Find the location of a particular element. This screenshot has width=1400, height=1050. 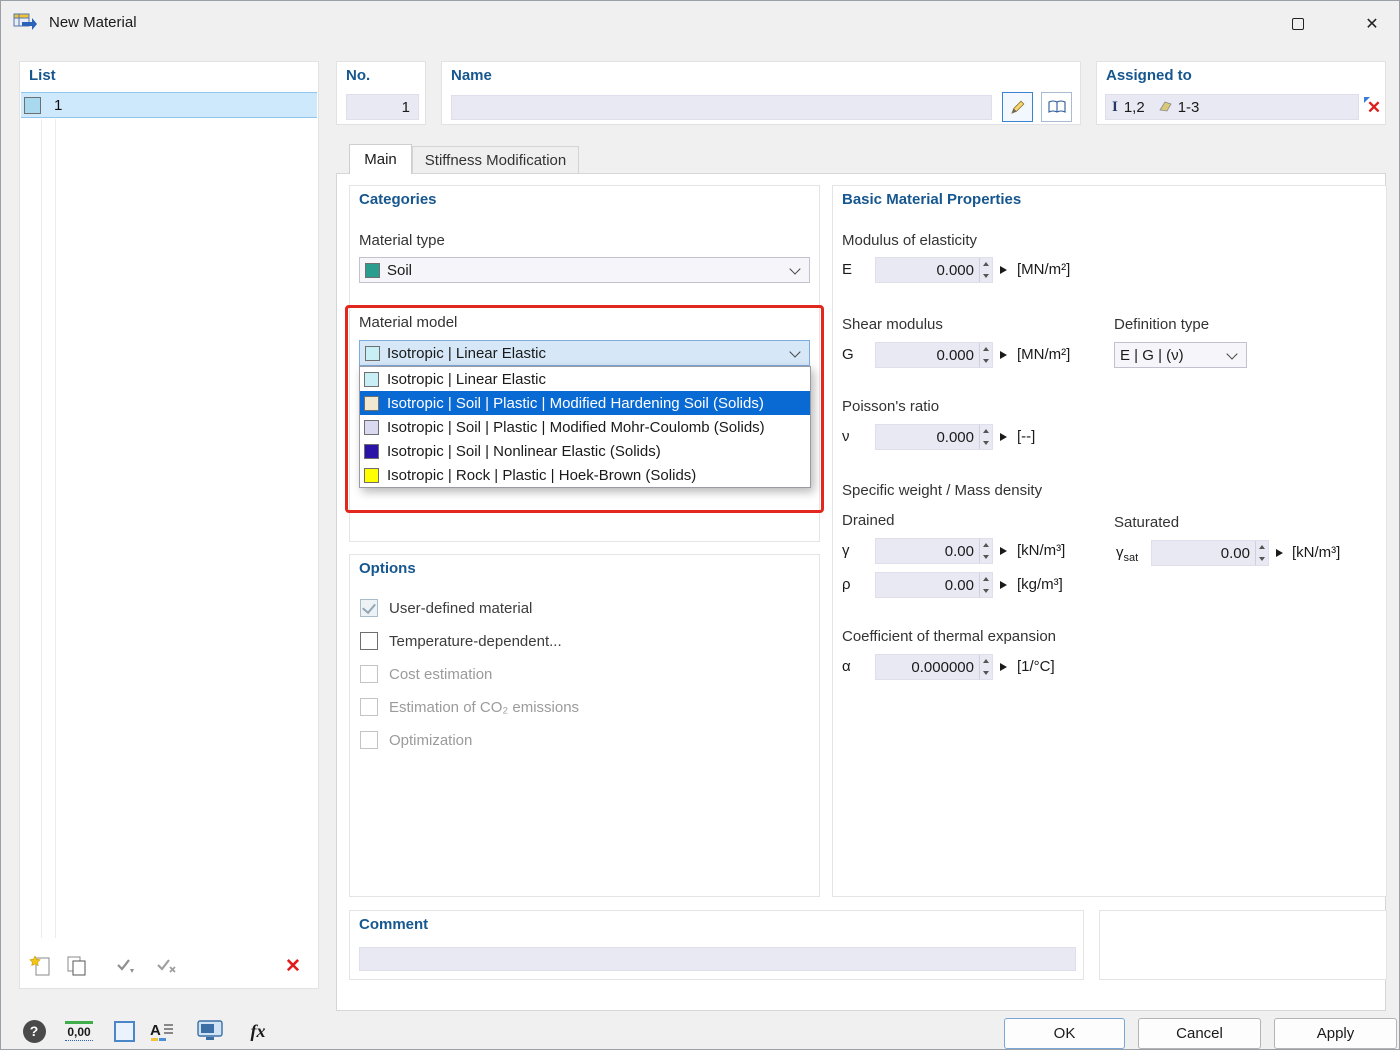

ok-button: OK is located at coordinates (1064, 1033).